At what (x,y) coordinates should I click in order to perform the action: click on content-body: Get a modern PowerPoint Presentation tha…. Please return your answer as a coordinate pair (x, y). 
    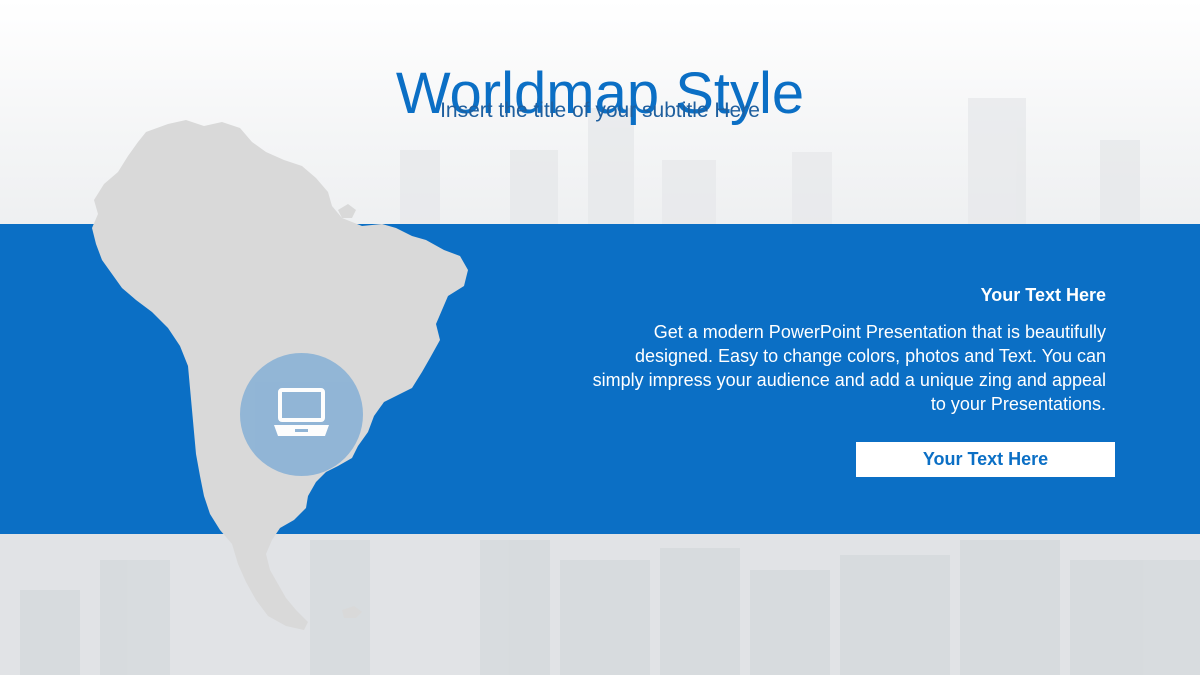
    Looking at the image, I should click on (806, 368).